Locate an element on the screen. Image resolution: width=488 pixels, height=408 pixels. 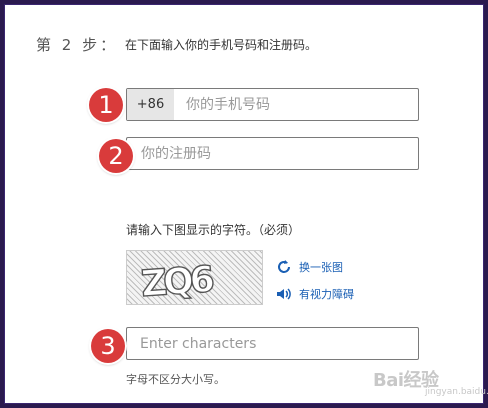
captcha-glyphs: ZQ6 is located at coordinates (177, 281).